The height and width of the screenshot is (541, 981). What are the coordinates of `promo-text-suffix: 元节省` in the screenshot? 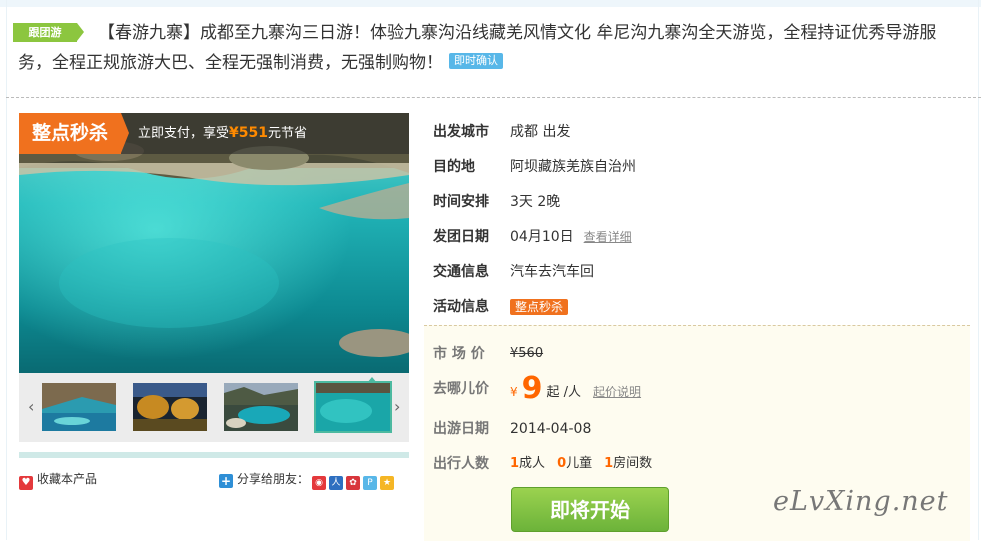 It's located at (288, 133).